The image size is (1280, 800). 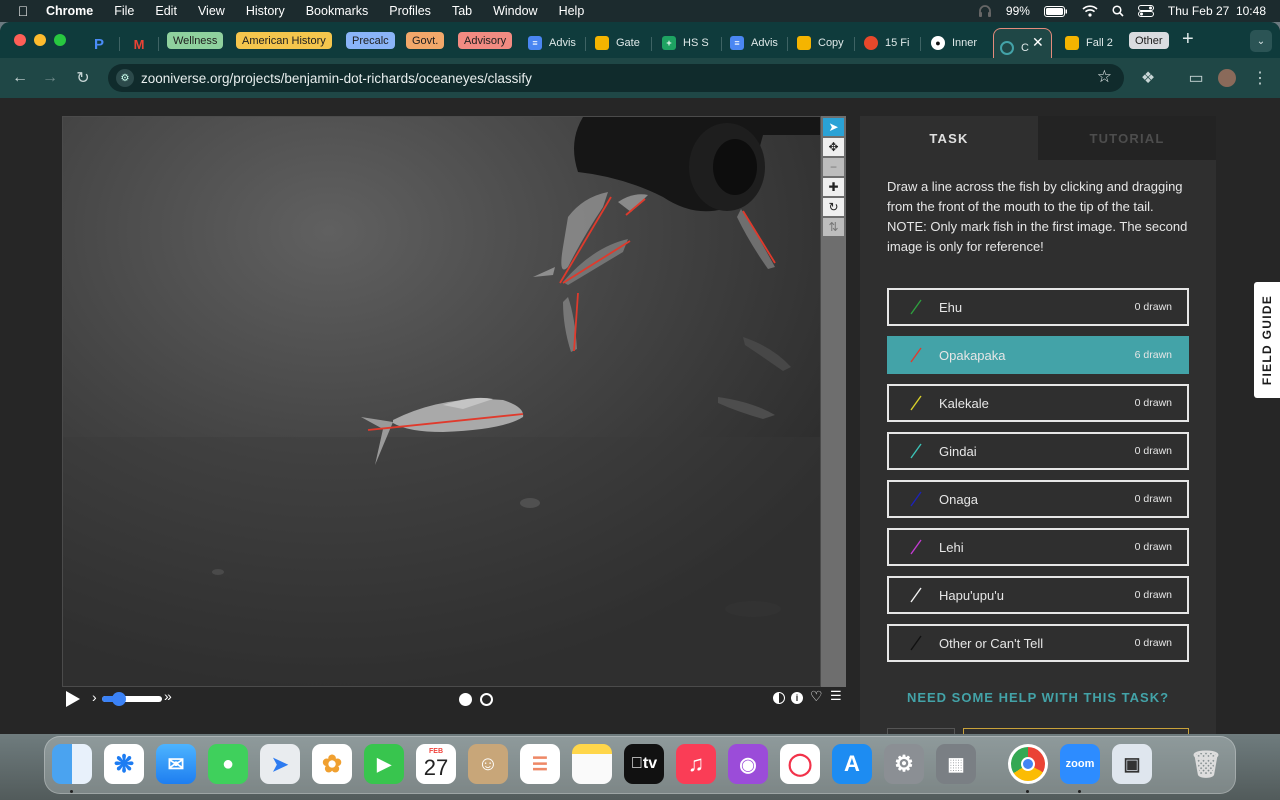 I want to click on choice-opakapaka: Opakapaka 6 drawn, so click(x=1038, y=355).